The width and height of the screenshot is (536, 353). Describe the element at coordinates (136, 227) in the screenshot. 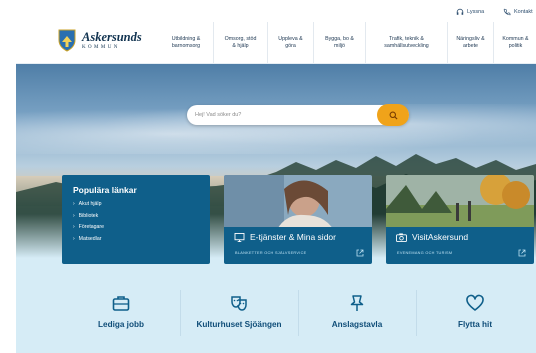

I see `popular-link-foretagare: › Företagare` at that location.